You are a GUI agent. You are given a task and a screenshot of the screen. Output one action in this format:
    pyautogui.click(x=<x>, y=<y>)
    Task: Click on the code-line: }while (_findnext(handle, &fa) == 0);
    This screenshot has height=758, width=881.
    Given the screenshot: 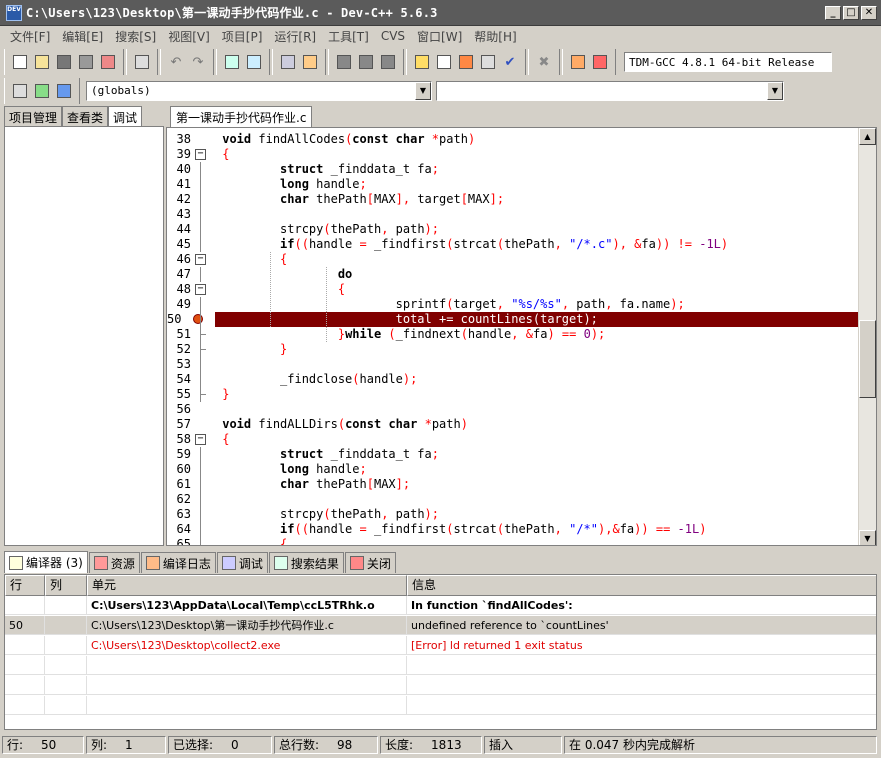 What is the action you would take?
    pyautogui.click(x=536, y=334)
    